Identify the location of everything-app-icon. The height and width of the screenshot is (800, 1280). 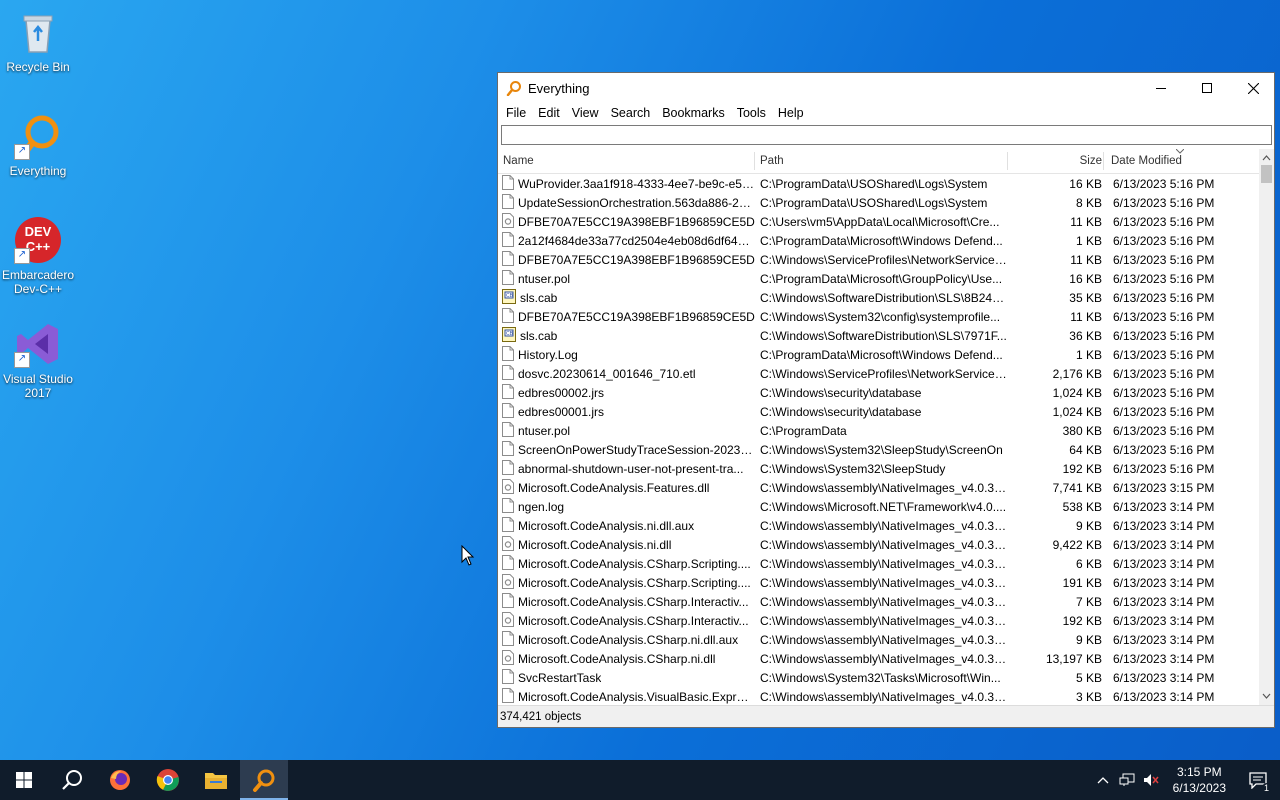
(513, 88).